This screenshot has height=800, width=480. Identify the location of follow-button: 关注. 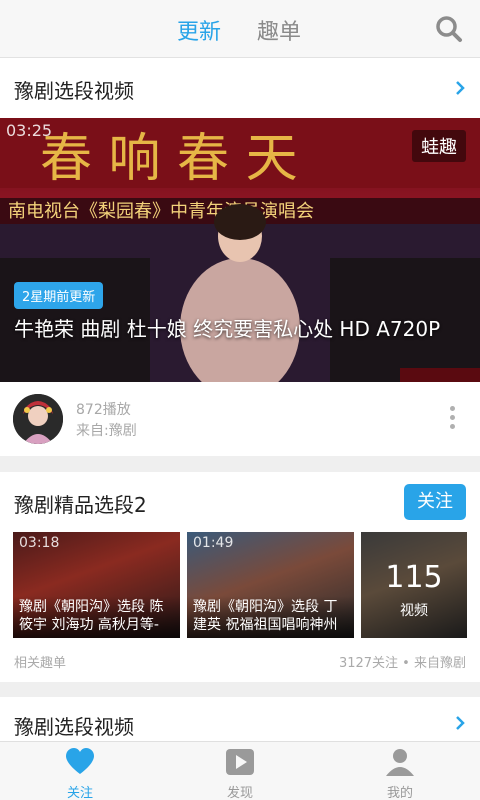
(435, 502).